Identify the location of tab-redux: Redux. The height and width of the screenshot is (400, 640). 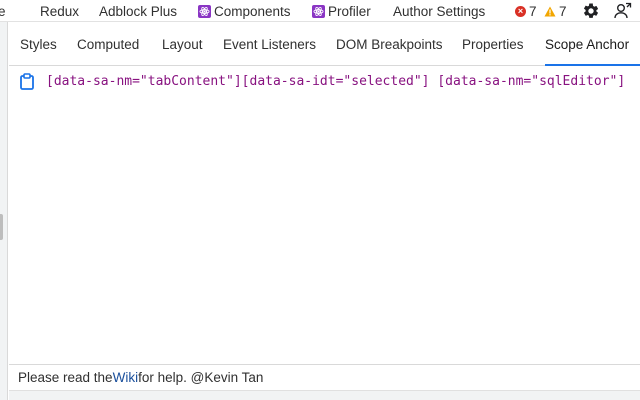
(60, 10).